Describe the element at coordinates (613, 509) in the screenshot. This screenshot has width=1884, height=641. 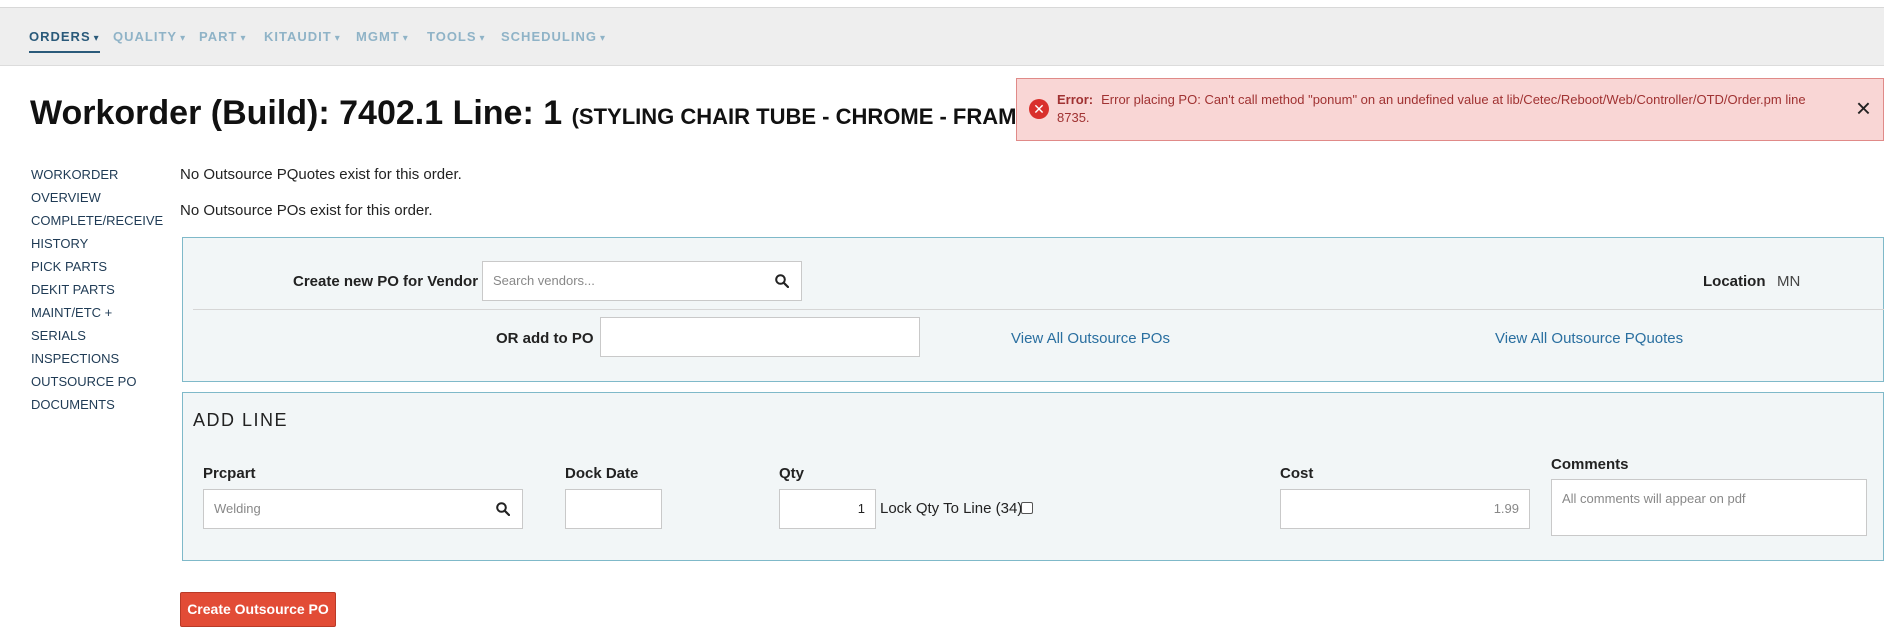
I see `dock-date-input` at that location.